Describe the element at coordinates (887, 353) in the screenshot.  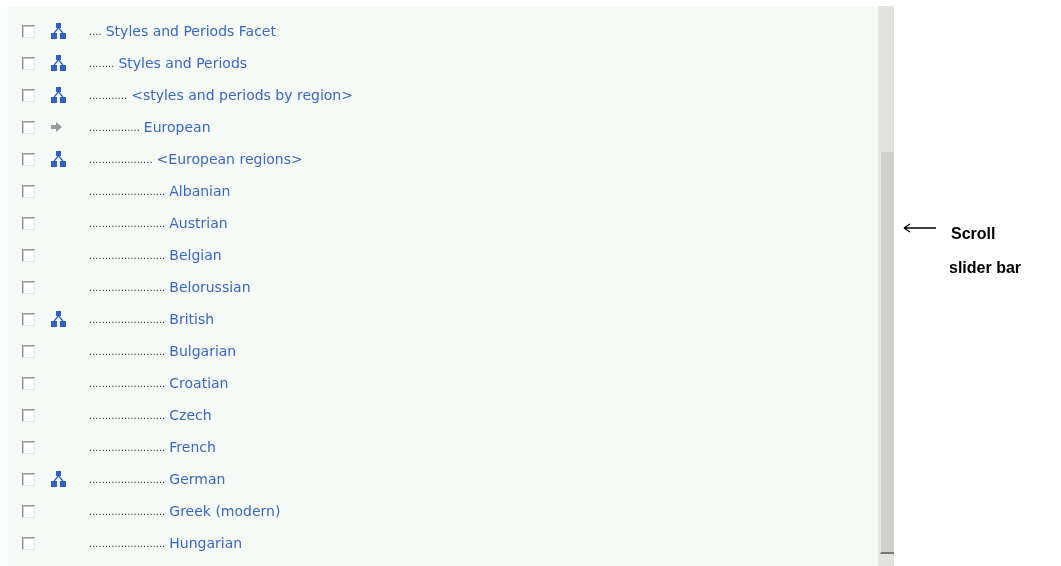
I see `scroll-thumb` at that location.